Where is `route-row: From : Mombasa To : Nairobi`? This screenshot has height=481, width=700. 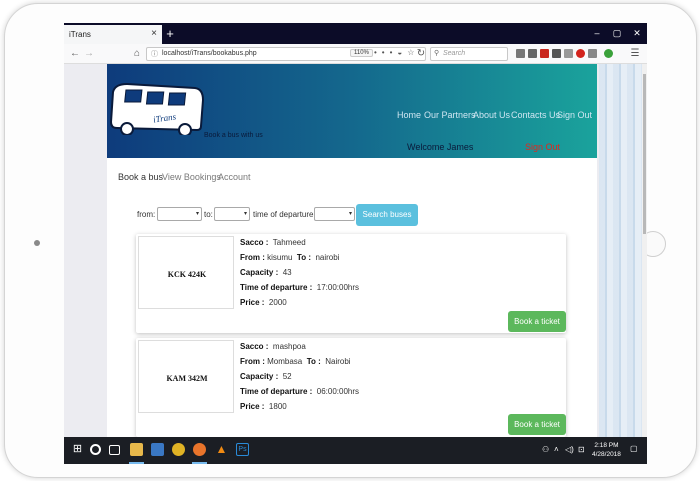 route-row: From : Mombasa To : Nairobi is located at coordinates (295, 361).